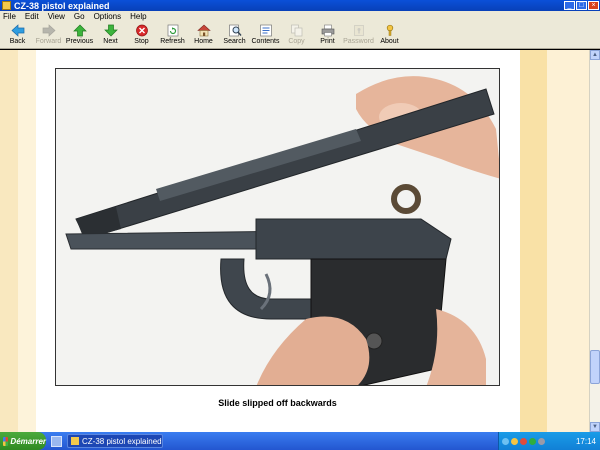 This screenshot has height=450, width=600. Describe the element at coordinates (514, 441) in the screenshot. I see `tray-yellow-icon` at that location.